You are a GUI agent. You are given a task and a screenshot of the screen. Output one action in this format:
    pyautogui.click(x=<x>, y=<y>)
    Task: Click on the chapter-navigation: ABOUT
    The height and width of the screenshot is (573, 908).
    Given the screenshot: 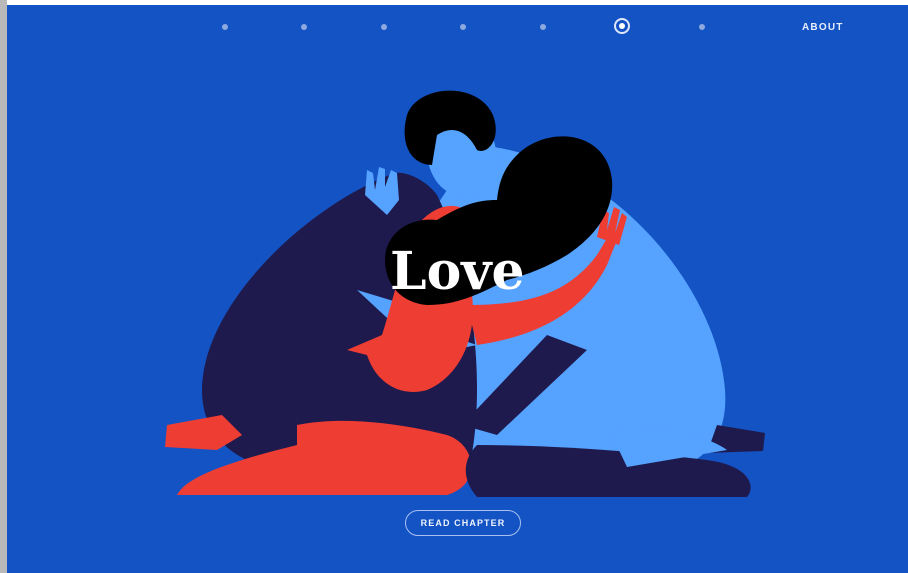 What is the action you would take?
    pyautogui.click(x=457, y=29)
    